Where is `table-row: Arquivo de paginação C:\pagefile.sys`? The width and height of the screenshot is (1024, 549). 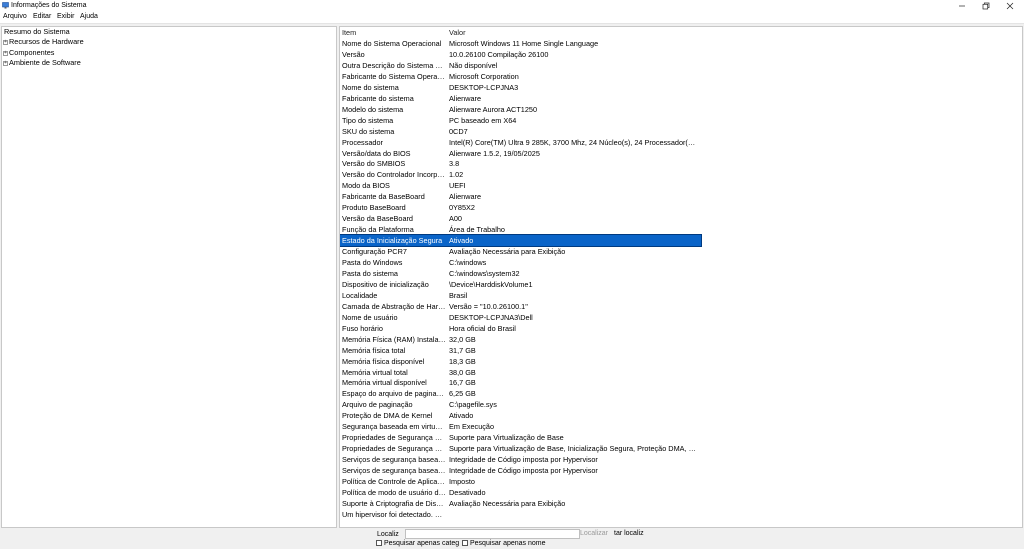 table-row: Arquivo de paginação C:\pagefile.sys is located at coordinates (520, 404).